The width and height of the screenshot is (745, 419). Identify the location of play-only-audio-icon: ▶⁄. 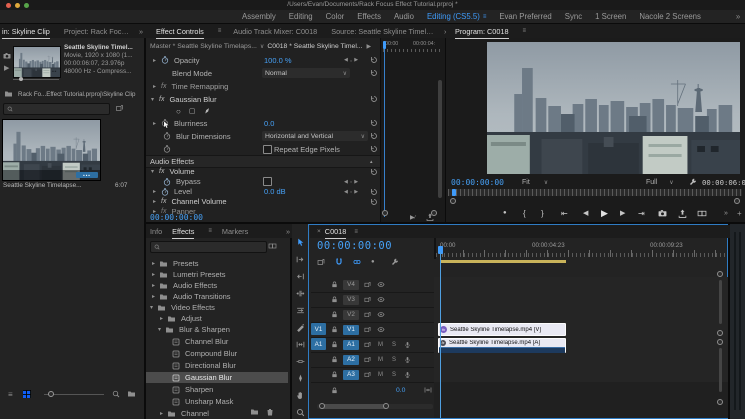
(412, 217).